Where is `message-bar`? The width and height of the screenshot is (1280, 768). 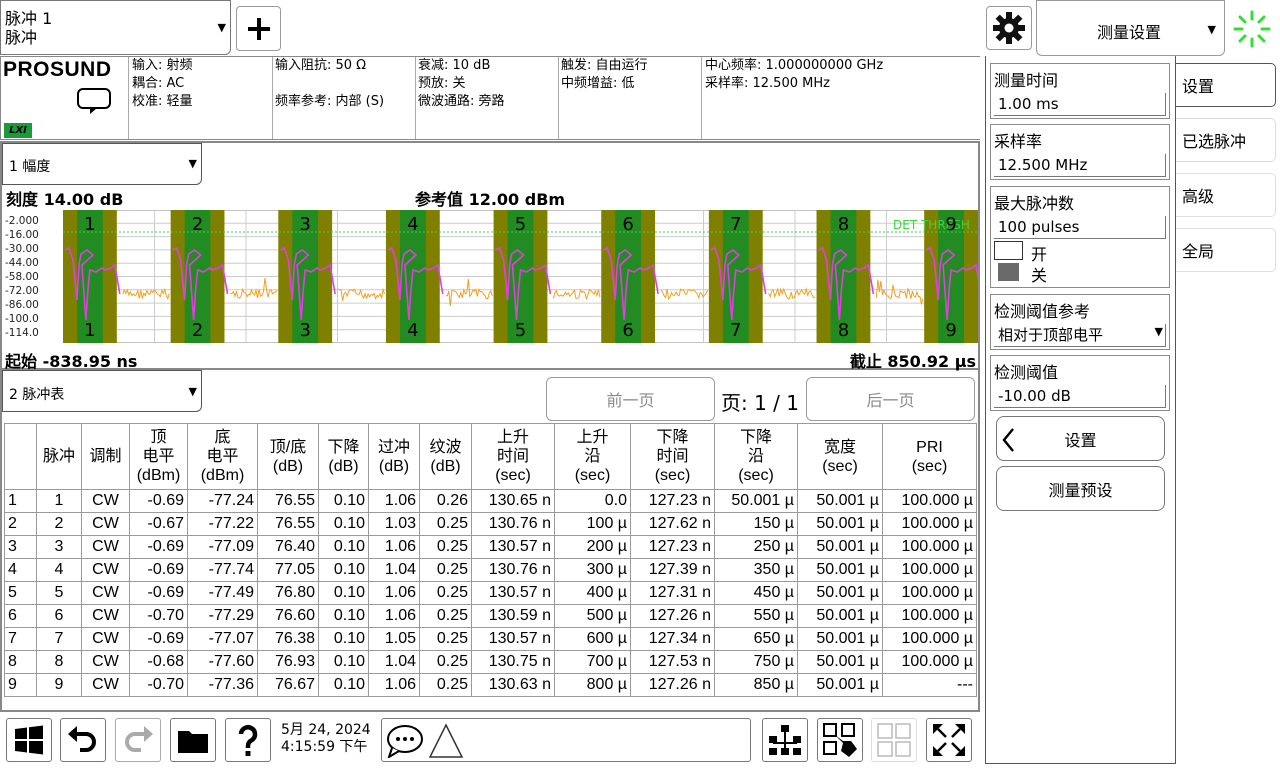
message-bar is located at coordinates (566, 740).